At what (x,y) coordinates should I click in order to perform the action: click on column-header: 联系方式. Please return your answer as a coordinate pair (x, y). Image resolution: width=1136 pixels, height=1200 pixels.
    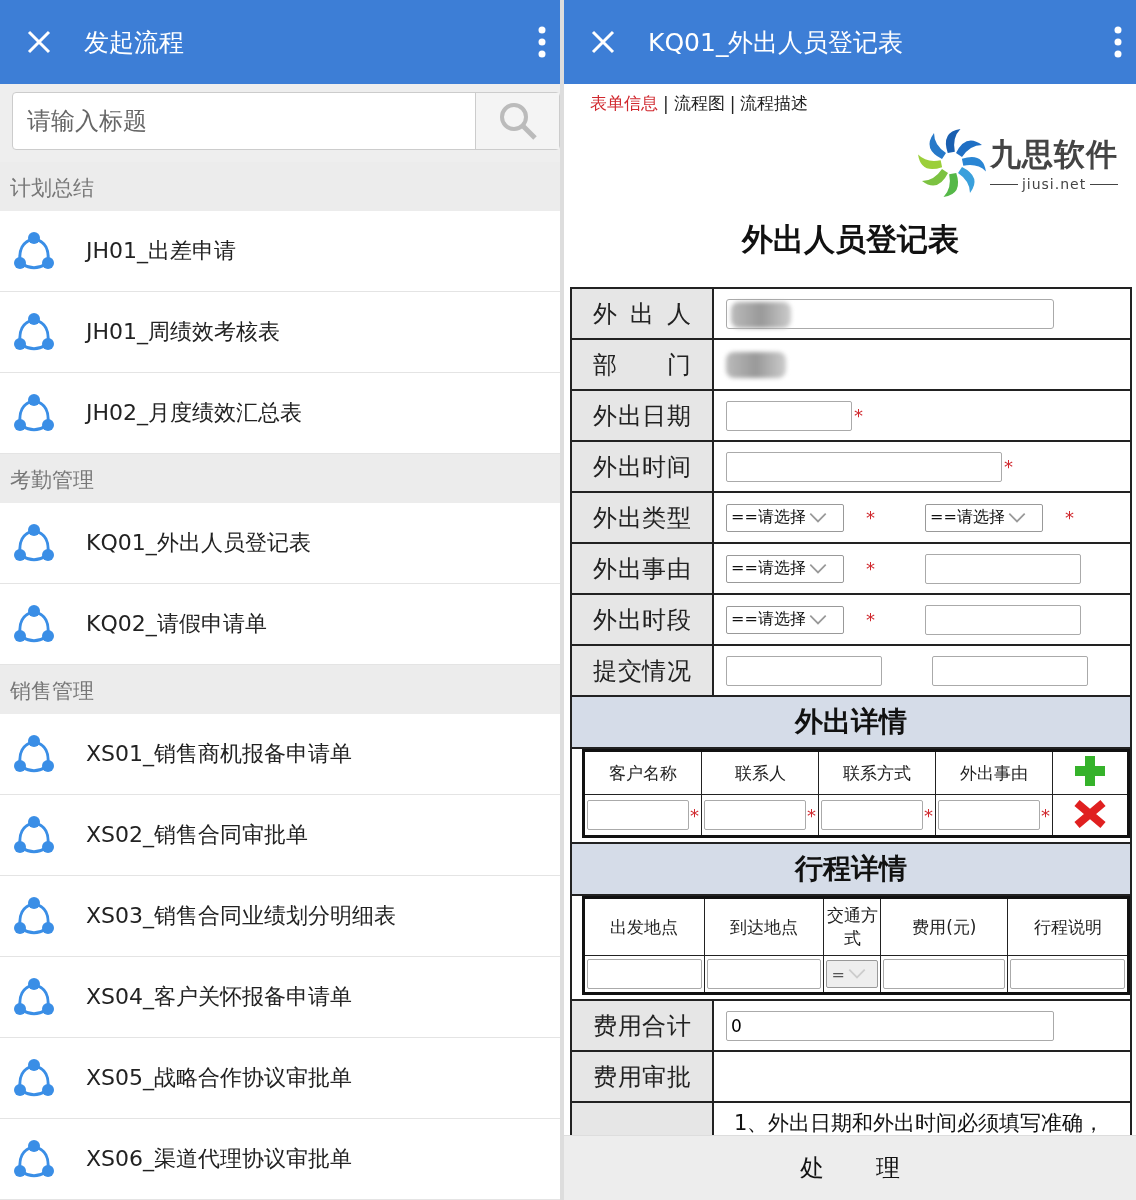
    Looking at the image, I should click on (877, 772).